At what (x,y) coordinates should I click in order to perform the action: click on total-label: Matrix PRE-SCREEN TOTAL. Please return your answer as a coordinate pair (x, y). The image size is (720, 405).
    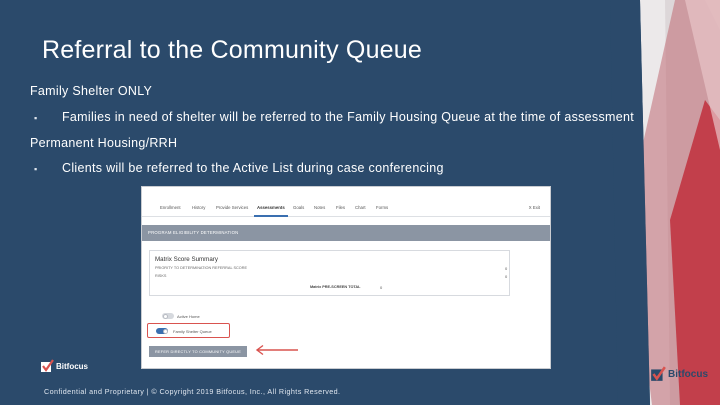
    Looking at the image, I should click on (335, 287).